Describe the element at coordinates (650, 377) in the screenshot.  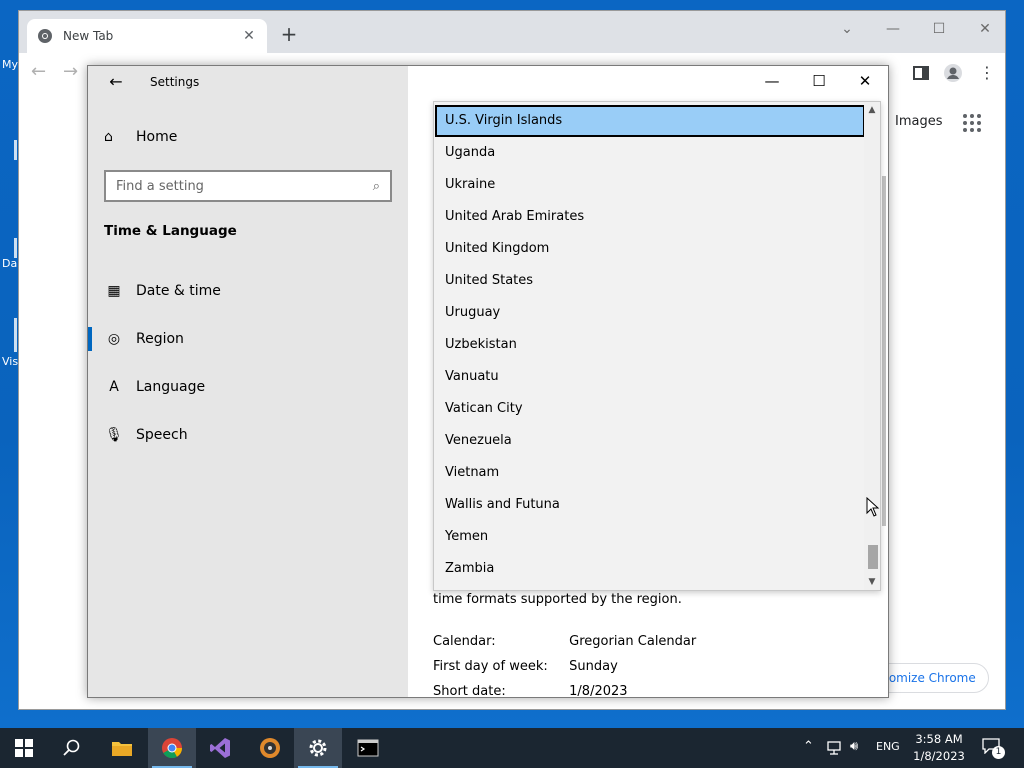
I see `list-item: Vanuatu` at that location.